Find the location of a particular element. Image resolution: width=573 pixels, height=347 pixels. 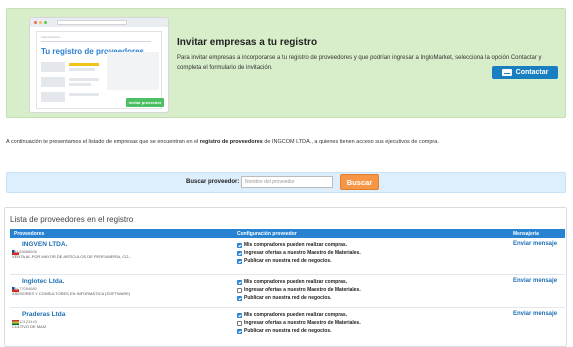

browser-bar is located at coordinates (99, 22).